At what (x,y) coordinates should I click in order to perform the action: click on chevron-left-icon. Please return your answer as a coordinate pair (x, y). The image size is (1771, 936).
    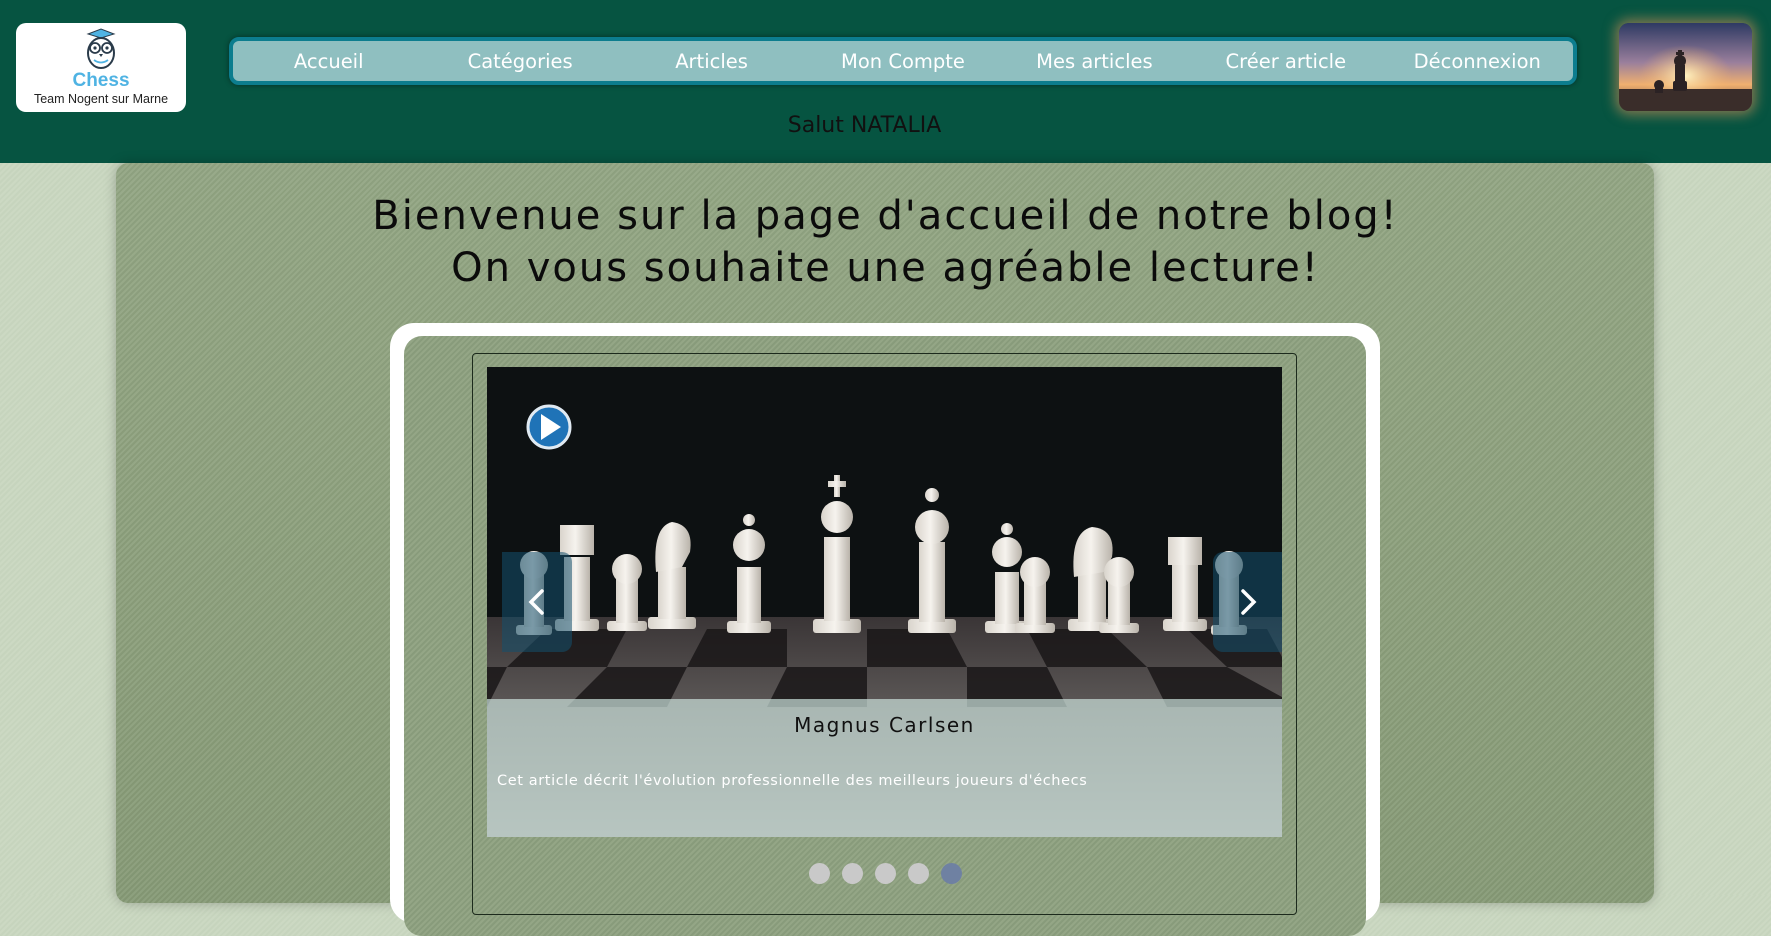
    Looking at the image, I should click on (536, 602).